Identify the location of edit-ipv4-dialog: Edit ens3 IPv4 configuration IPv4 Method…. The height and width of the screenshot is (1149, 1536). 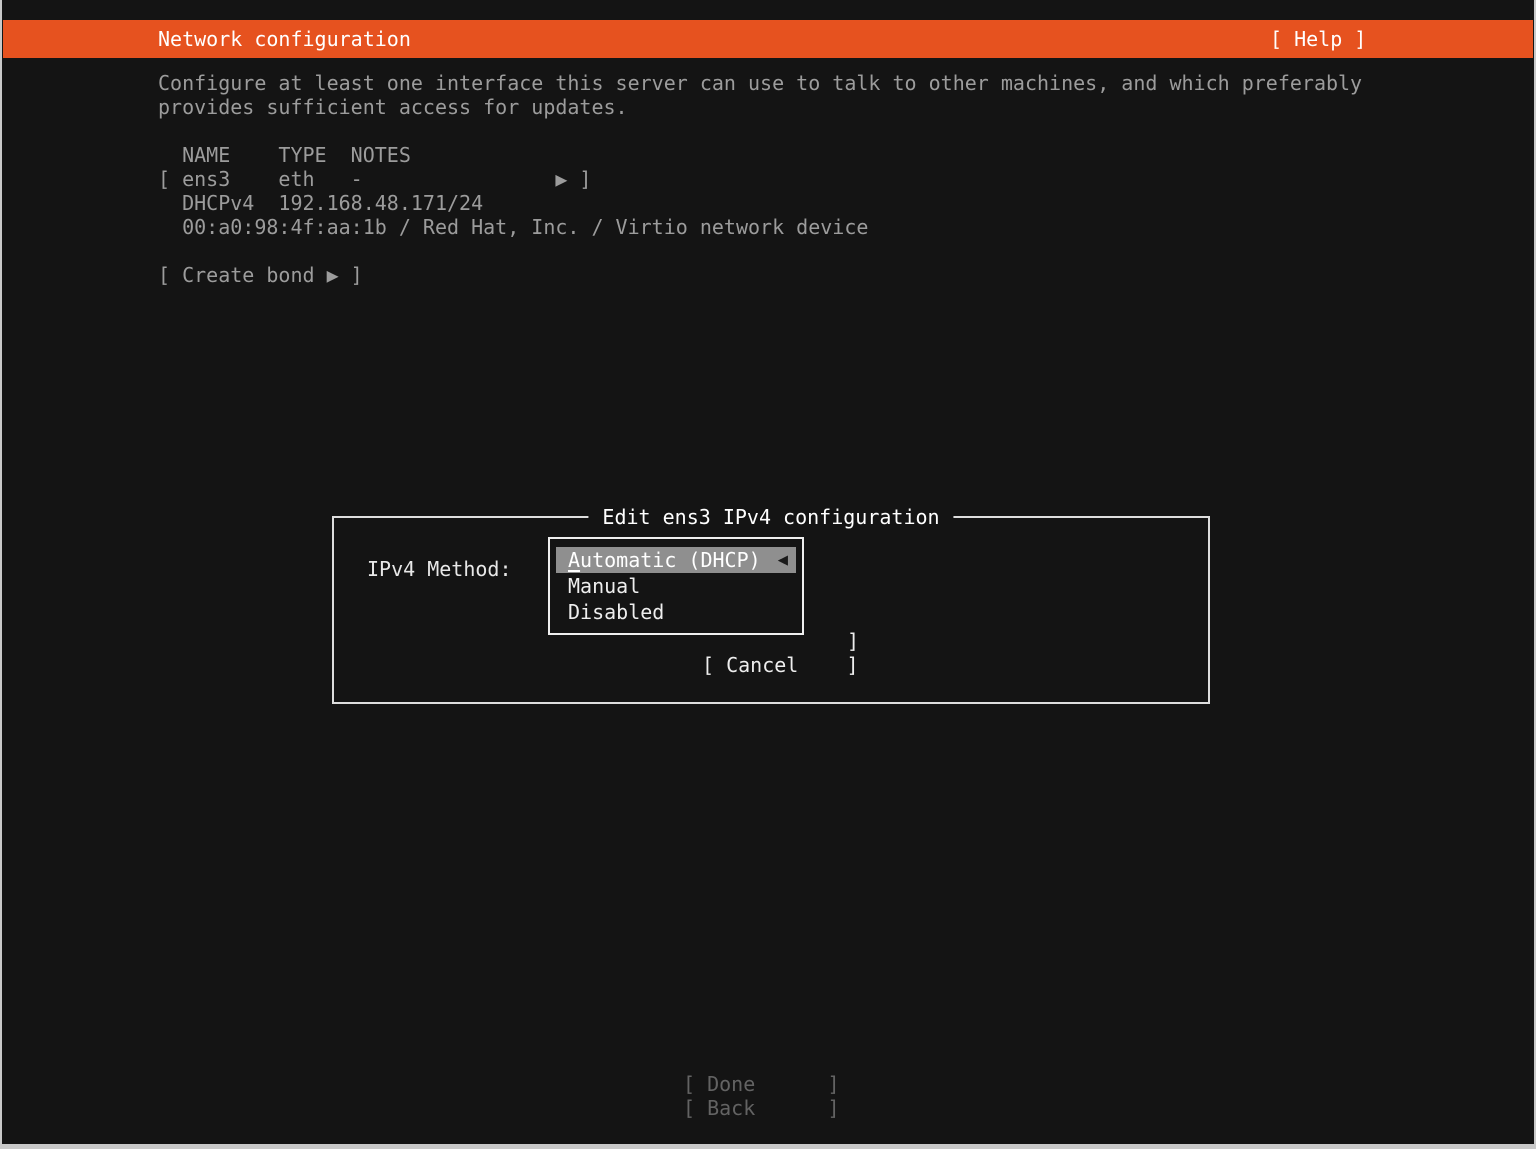
(771, 604).